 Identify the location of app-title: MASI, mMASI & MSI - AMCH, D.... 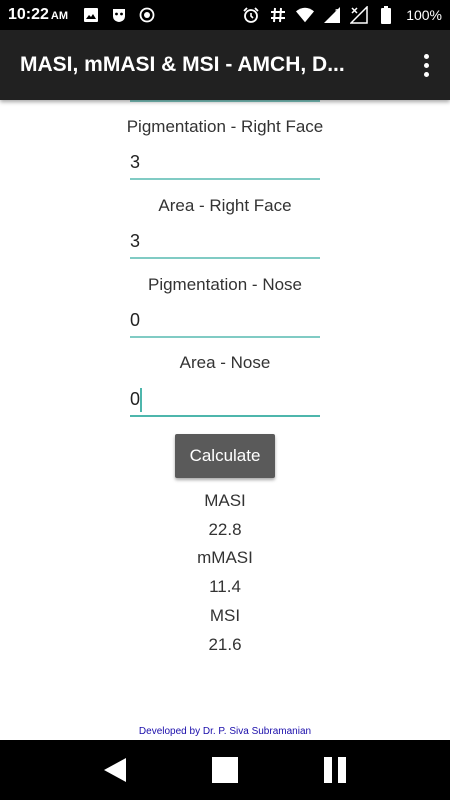
(182, 64).